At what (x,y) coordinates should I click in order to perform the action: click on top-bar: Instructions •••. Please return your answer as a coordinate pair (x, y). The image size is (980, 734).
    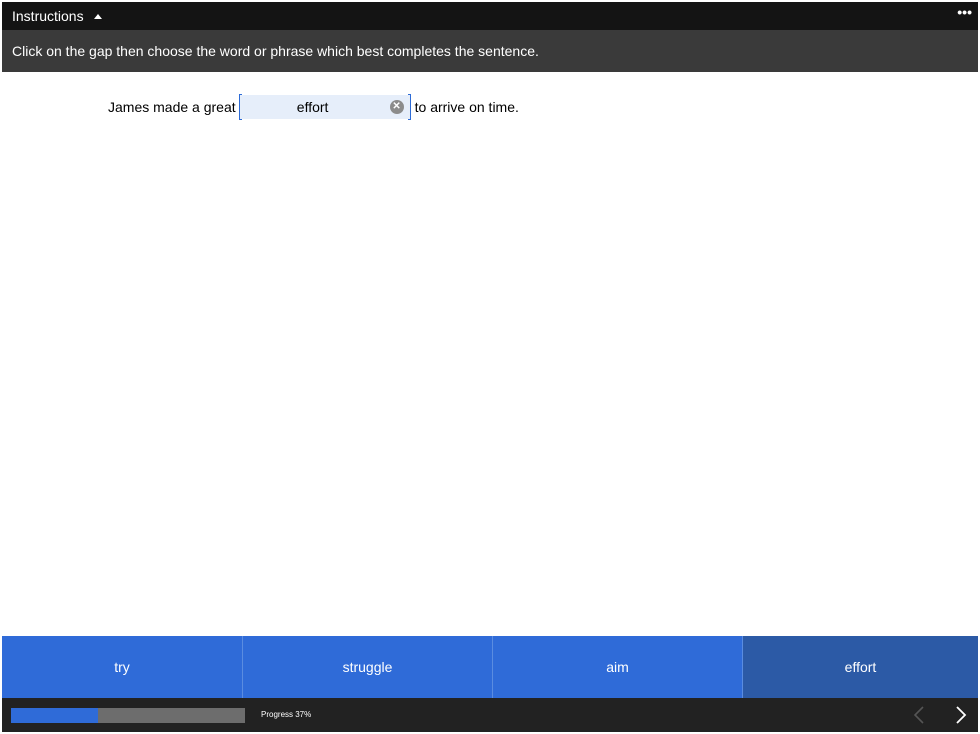
    Looking at the image, I should click on (490, 16).